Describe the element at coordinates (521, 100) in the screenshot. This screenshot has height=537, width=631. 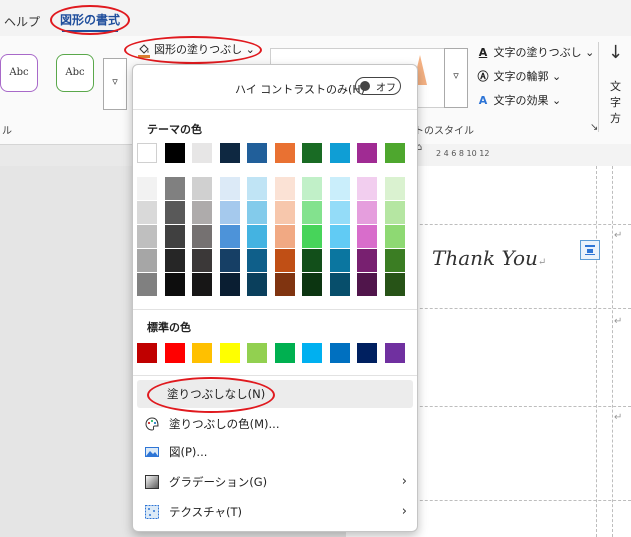
I see `text-effects-label: 文字の効果` at that location.